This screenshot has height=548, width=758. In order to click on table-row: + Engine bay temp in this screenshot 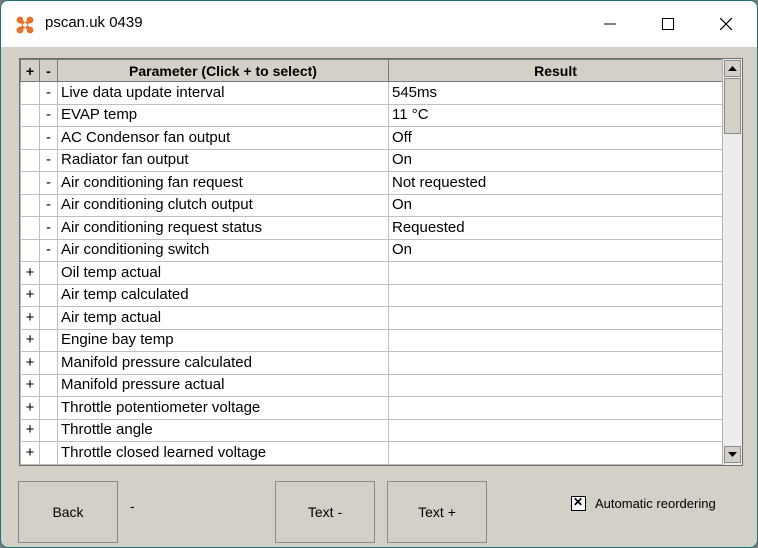, I will do `click(371, 340)`.